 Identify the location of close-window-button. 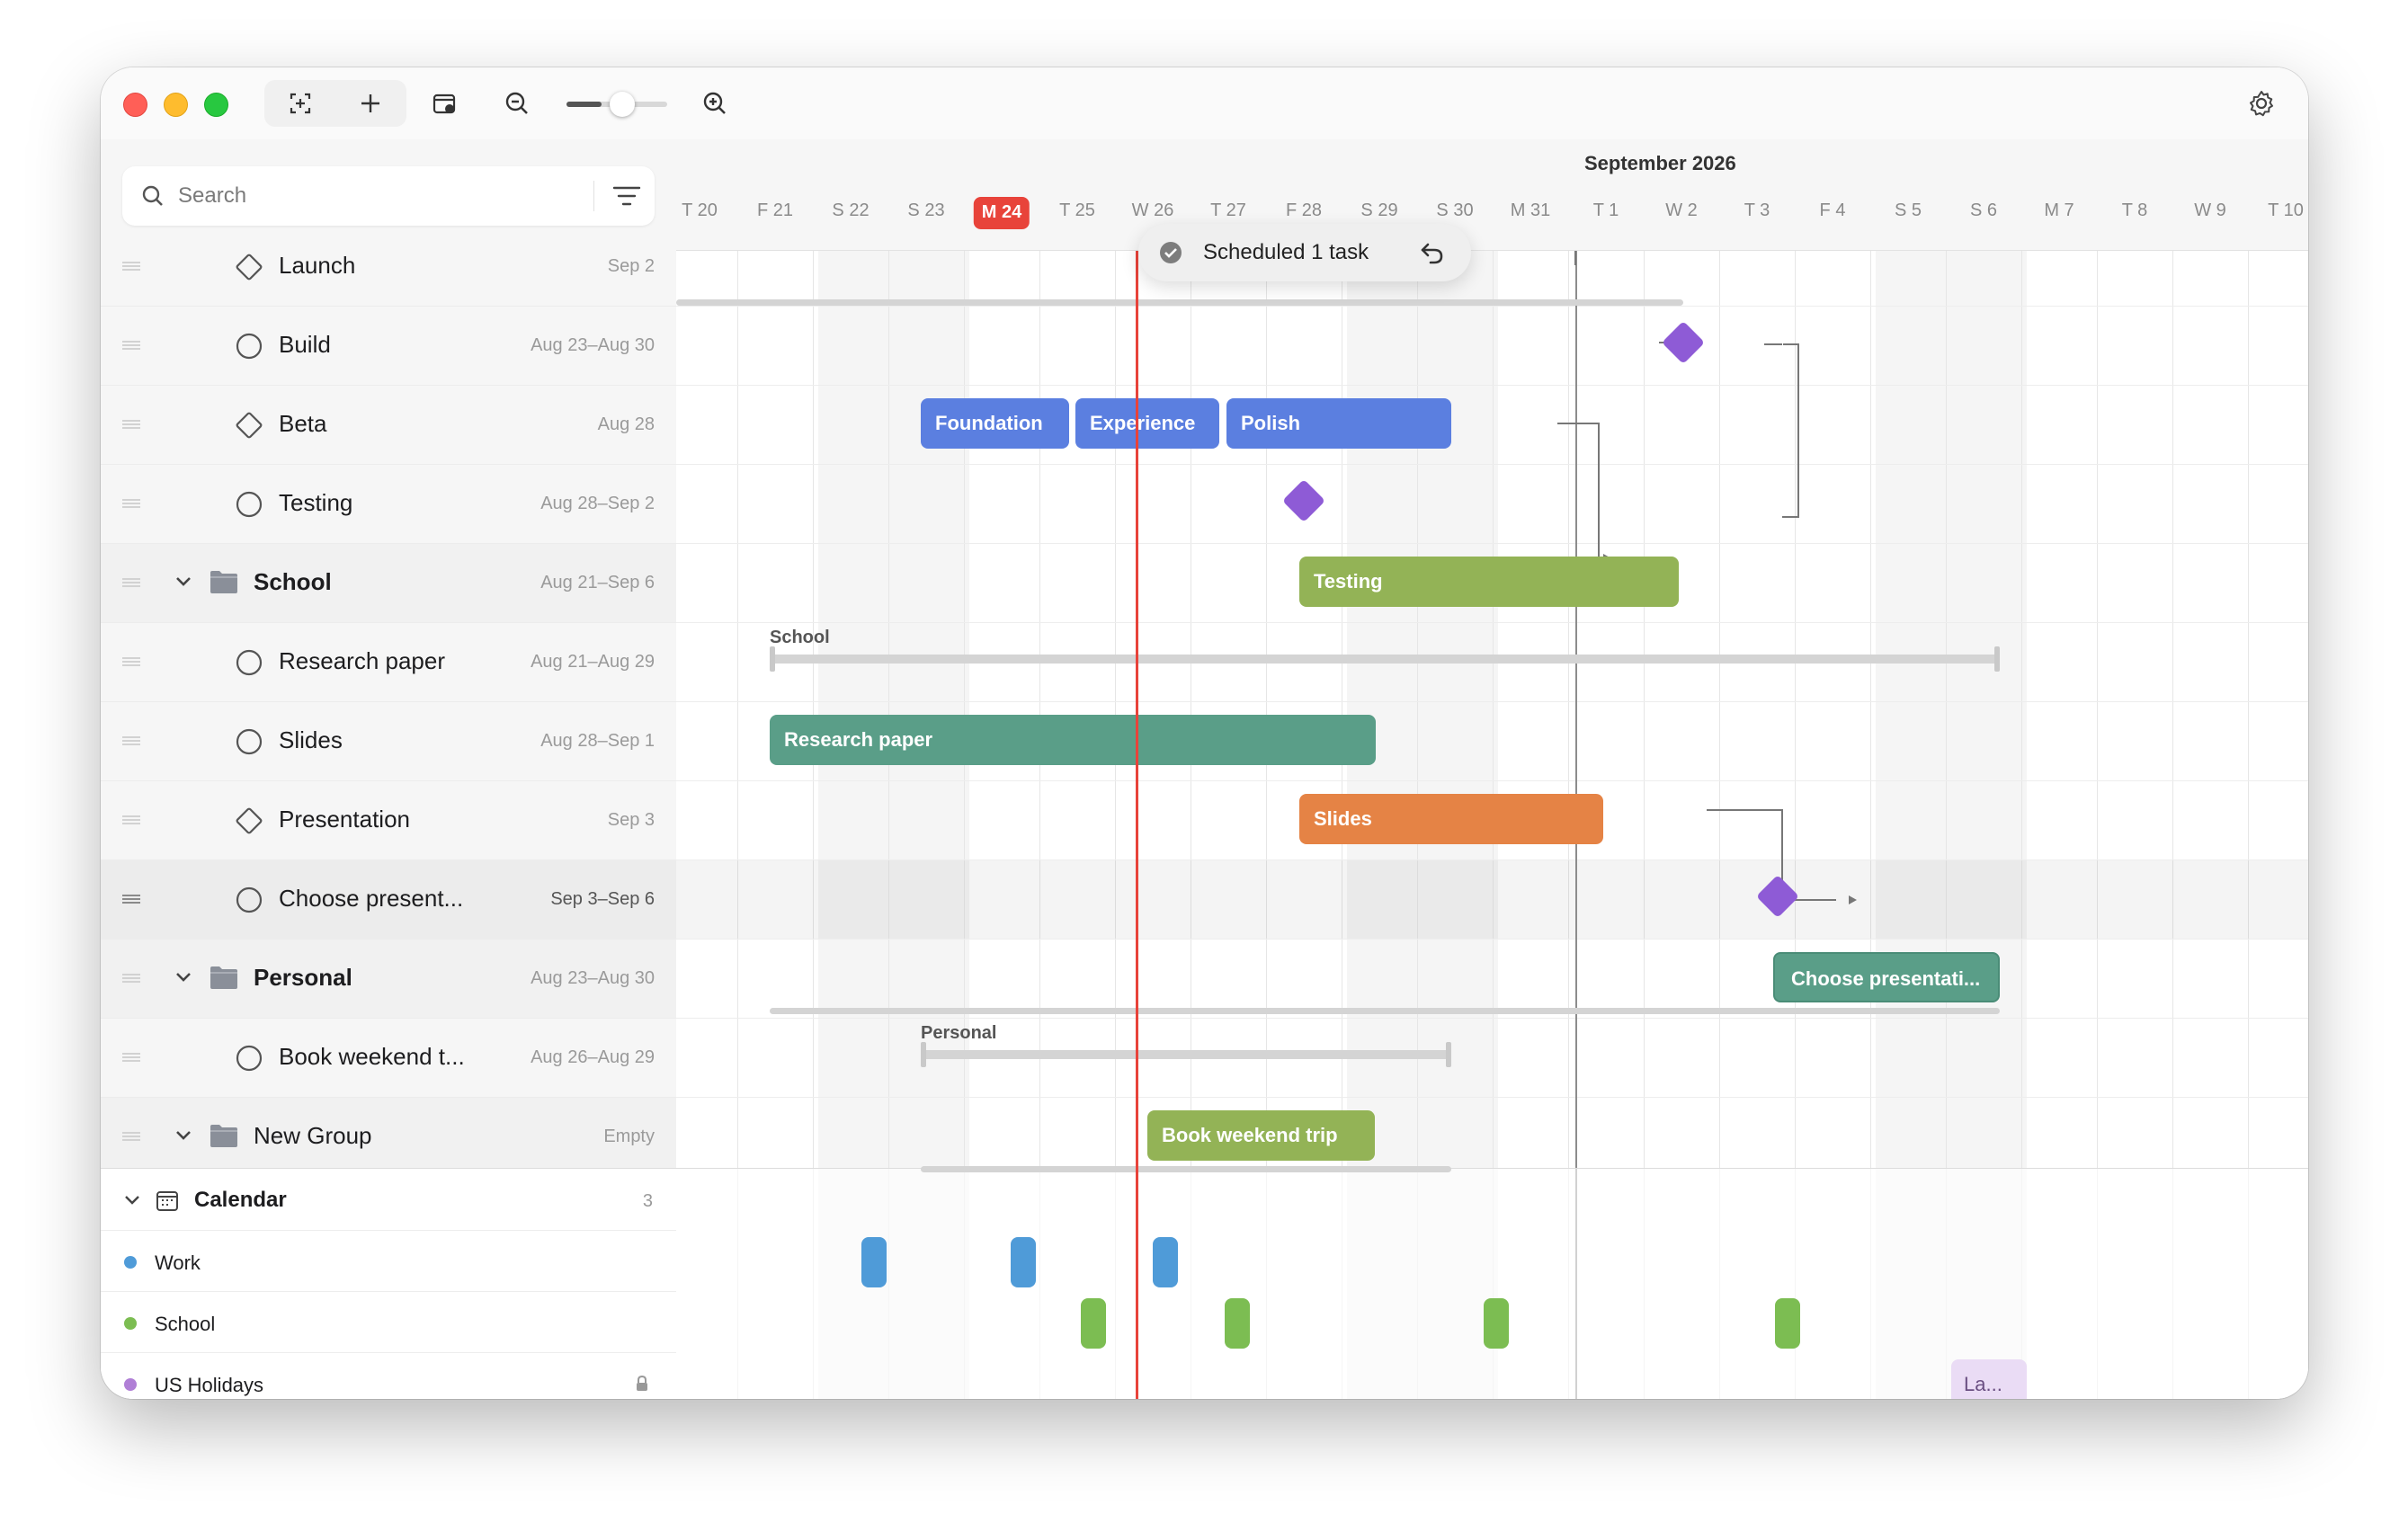
(135, 105).